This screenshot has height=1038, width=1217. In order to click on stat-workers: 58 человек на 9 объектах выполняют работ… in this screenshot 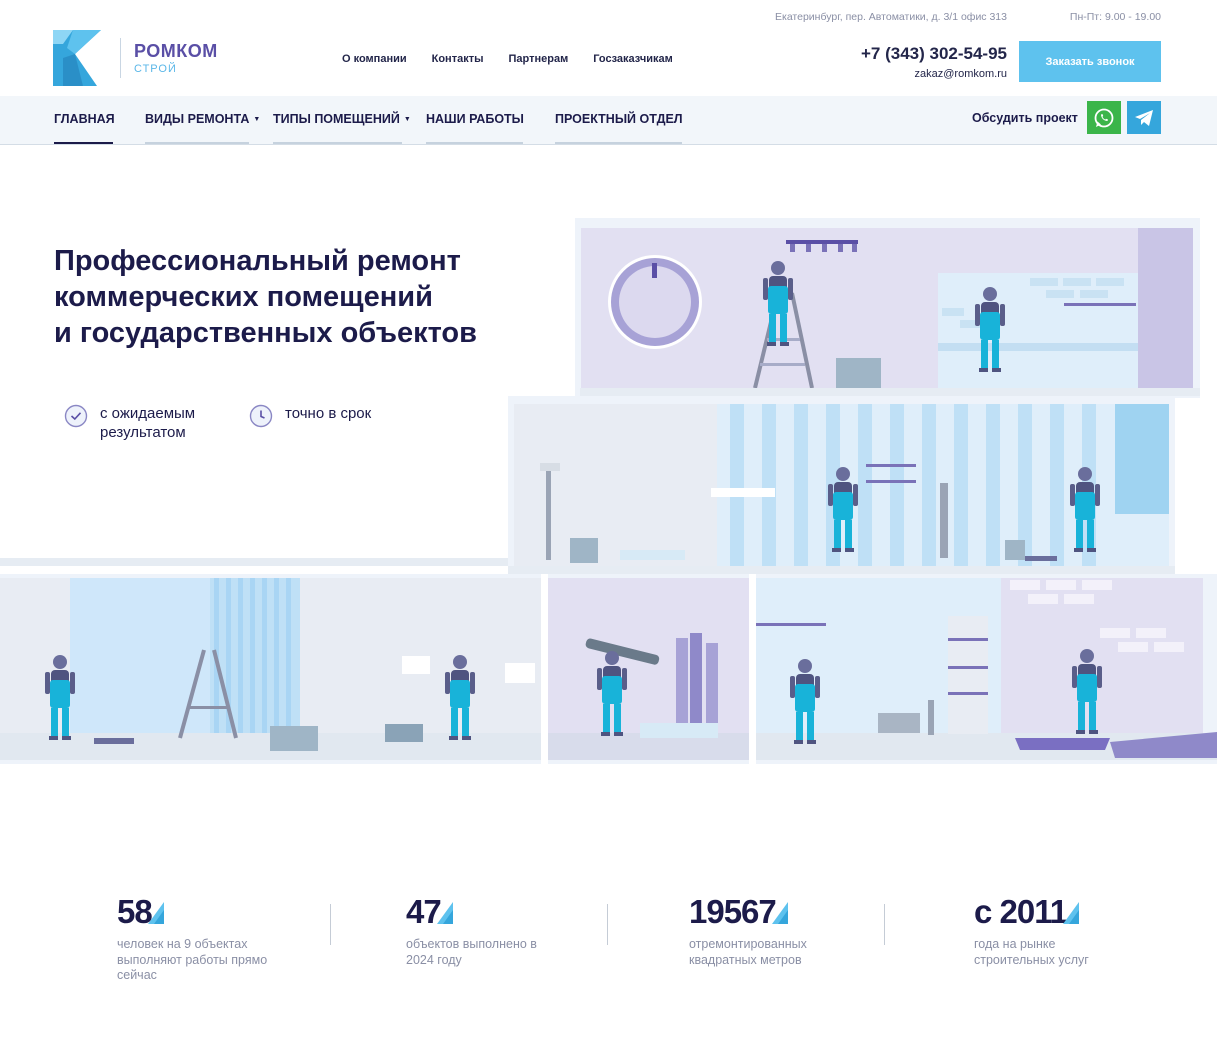, I will do `click(197, 938)`.